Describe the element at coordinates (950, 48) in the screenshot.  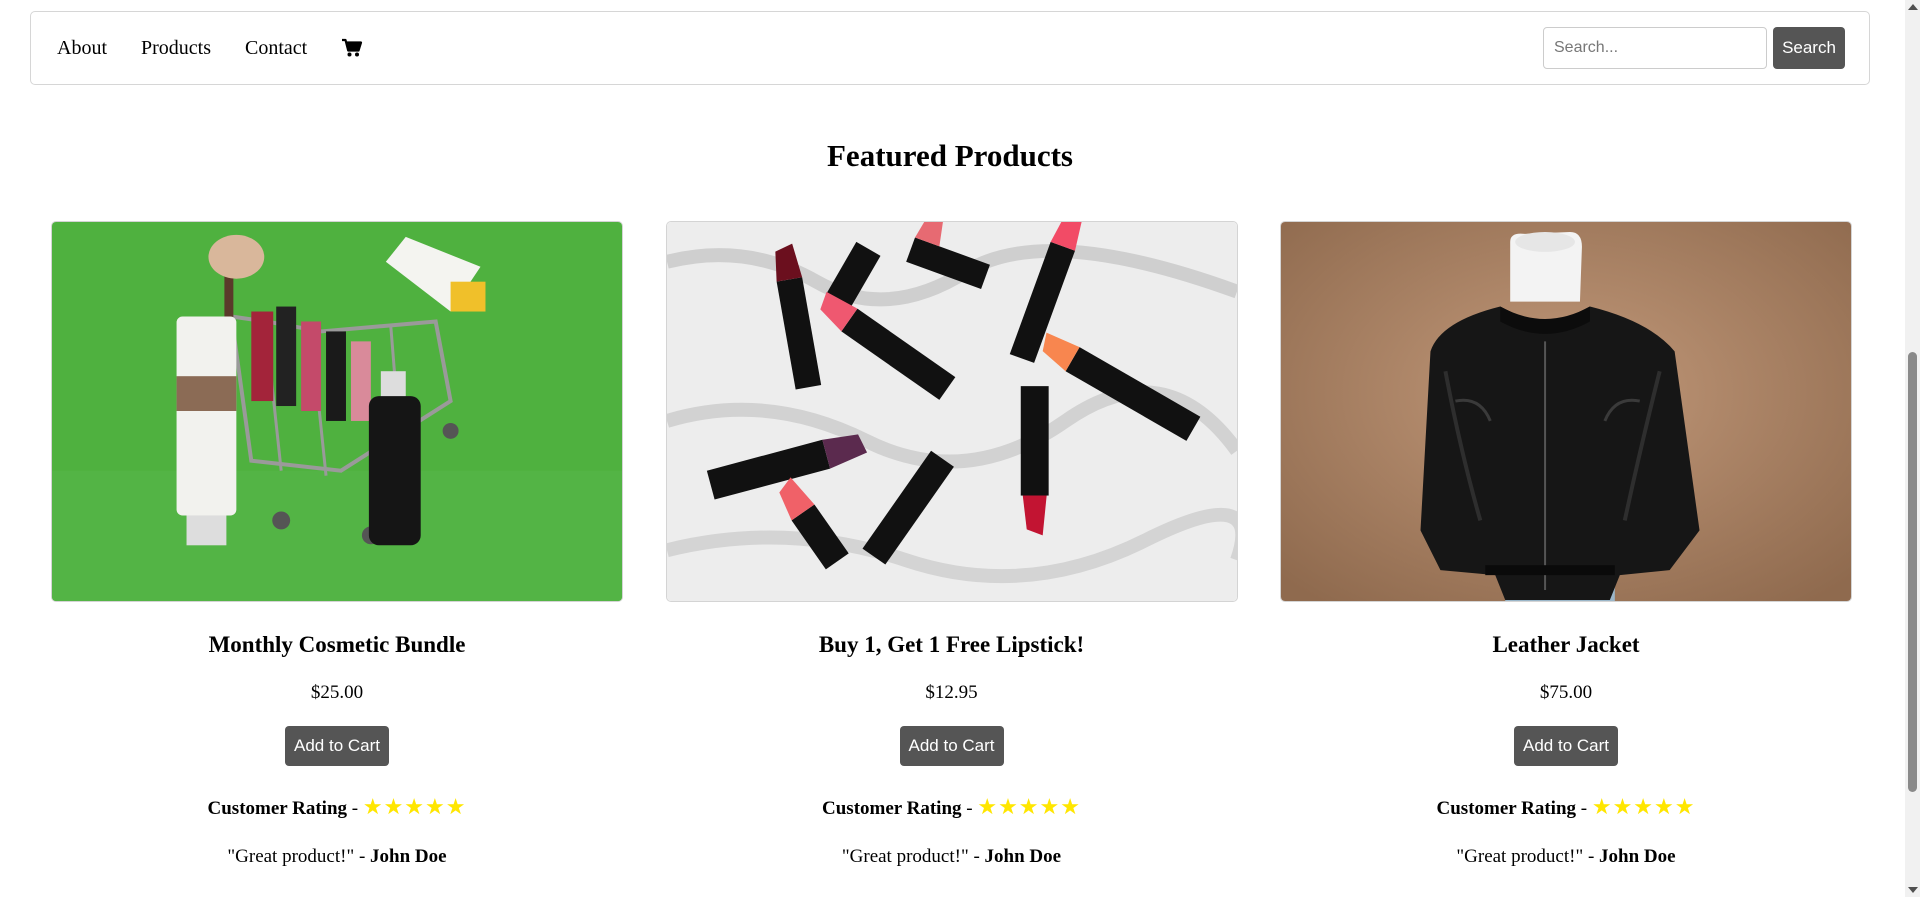
I see `navbar: About Products Contact Search` at that location.